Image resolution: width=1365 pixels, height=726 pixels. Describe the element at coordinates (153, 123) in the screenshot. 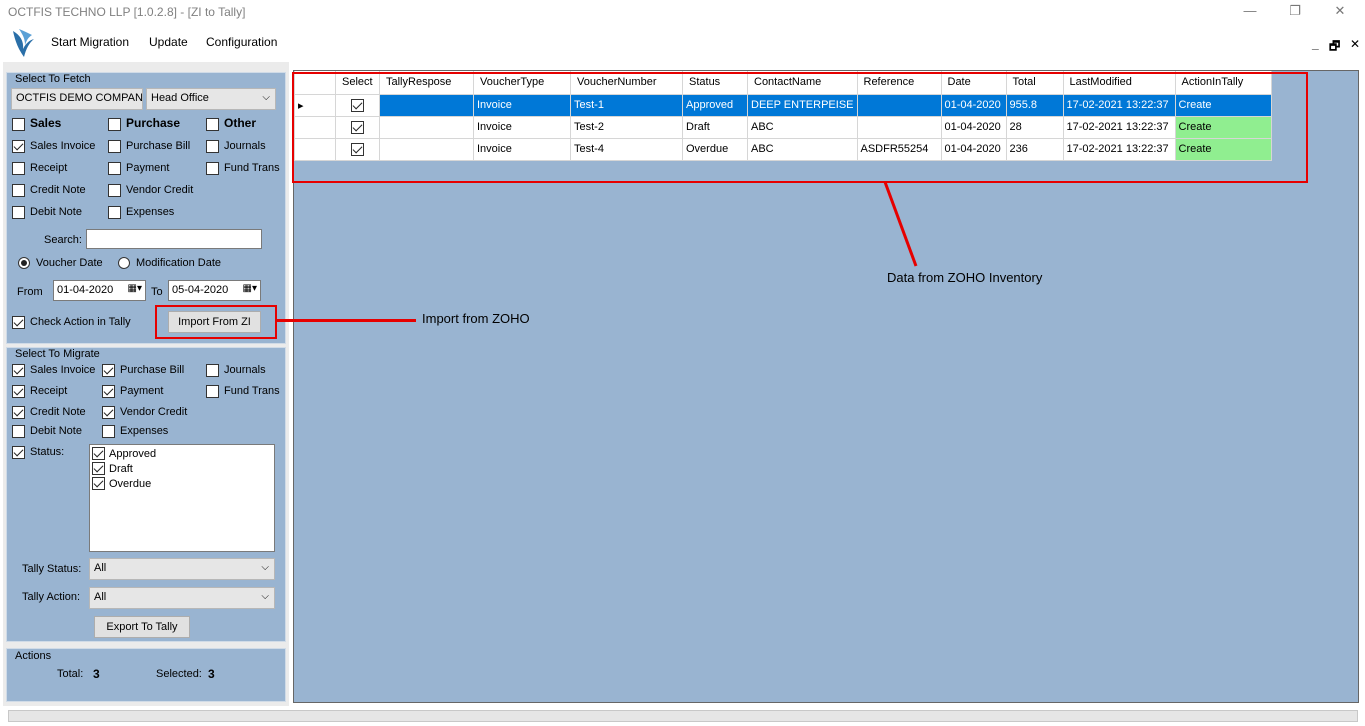

I see `purchase-label: Purchase` at that location.